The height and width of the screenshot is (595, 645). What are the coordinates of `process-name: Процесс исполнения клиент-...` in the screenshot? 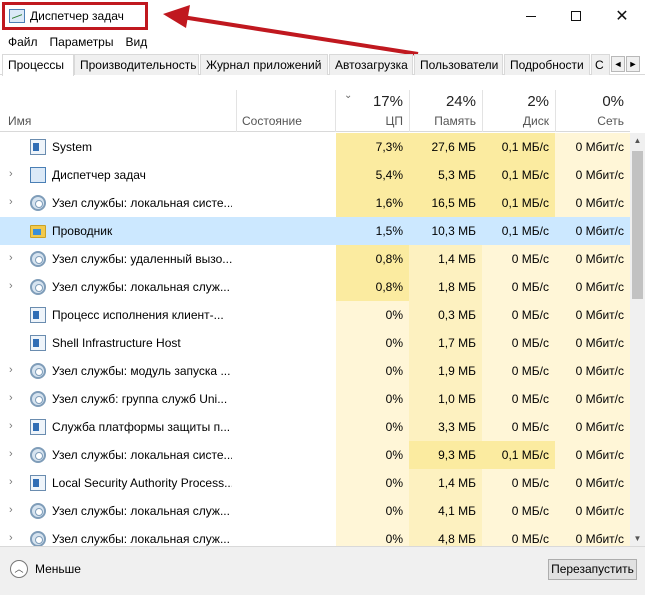 It's located at (138, 315).